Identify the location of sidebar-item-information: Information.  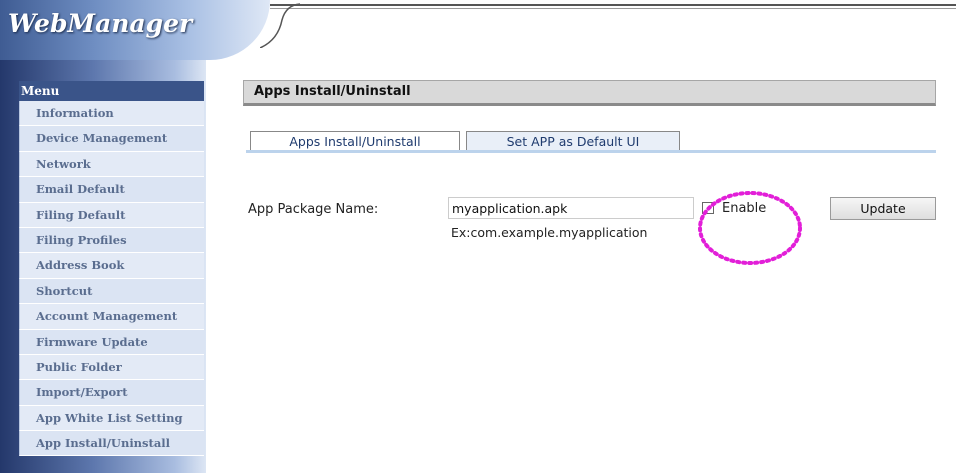
(111, 114).